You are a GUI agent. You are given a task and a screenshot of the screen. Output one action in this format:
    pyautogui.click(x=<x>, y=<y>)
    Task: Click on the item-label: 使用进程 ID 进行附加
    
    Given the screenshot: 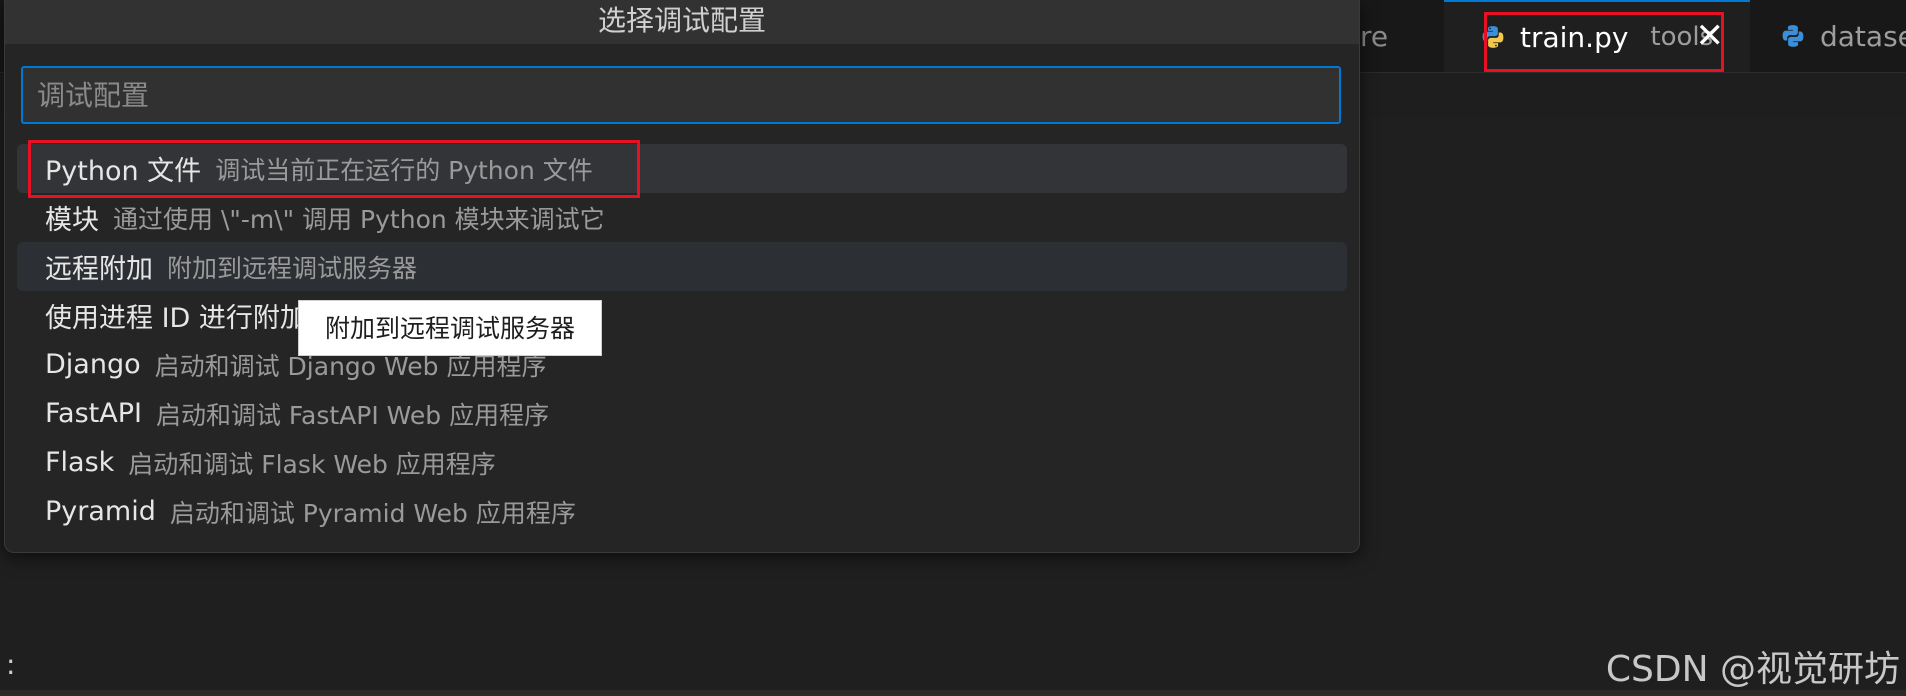 What is the action you would take?
    pyautogui.click(x=176, y=318)
    